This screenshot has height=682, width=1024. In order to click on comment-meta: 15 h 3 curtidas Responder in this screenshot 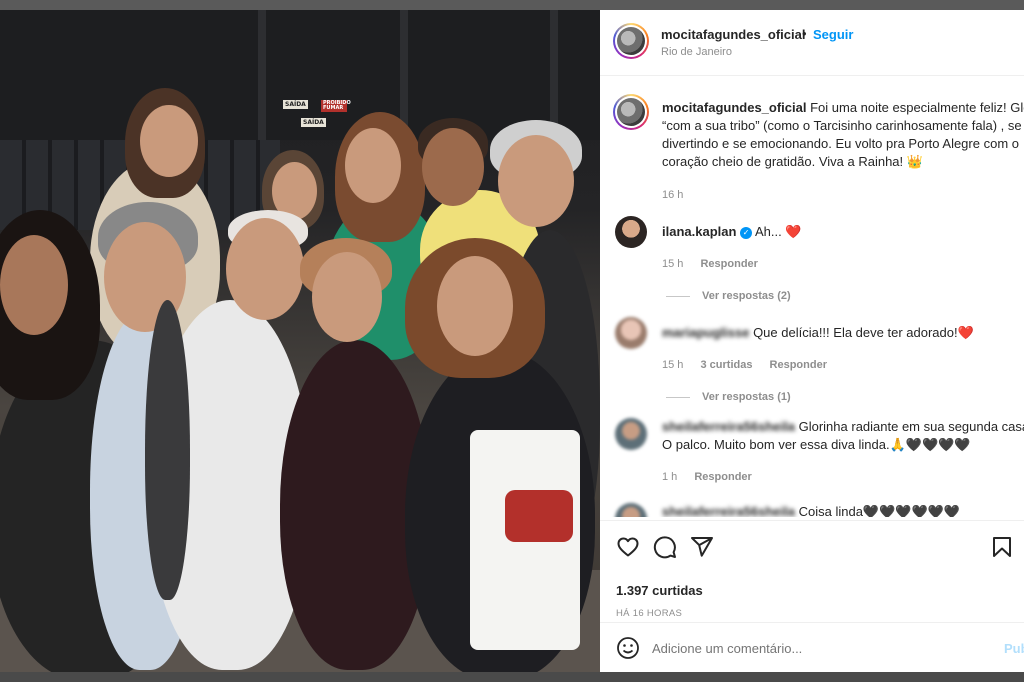, I will do `click(744, 365)`.